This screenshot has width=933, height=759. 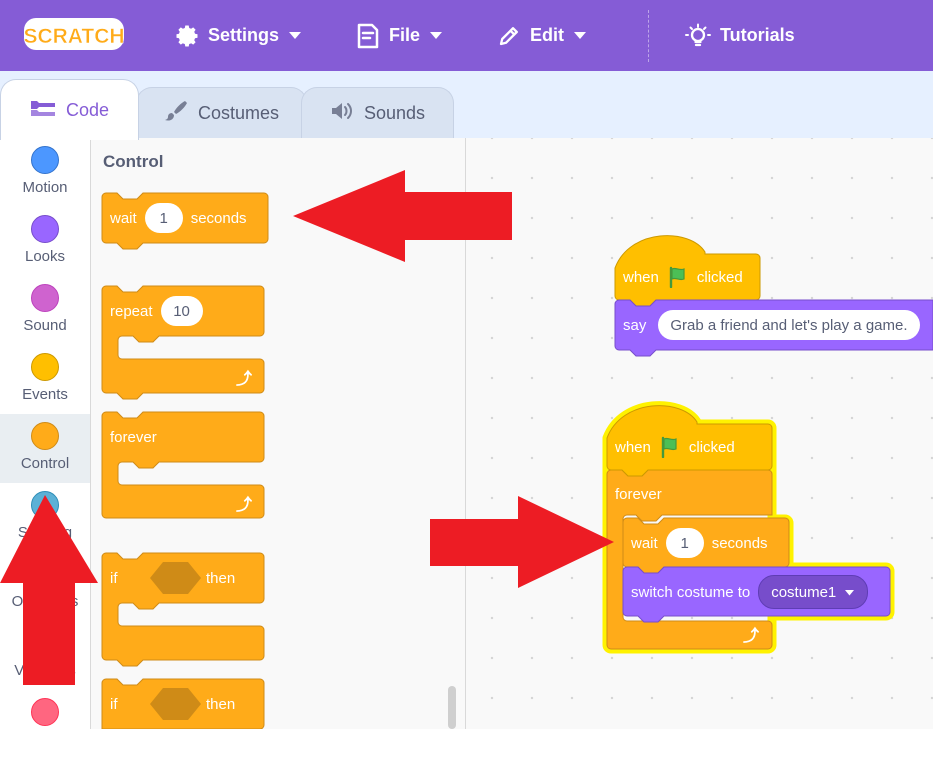 I want to click on code-icon, so click(x=43, y=110).